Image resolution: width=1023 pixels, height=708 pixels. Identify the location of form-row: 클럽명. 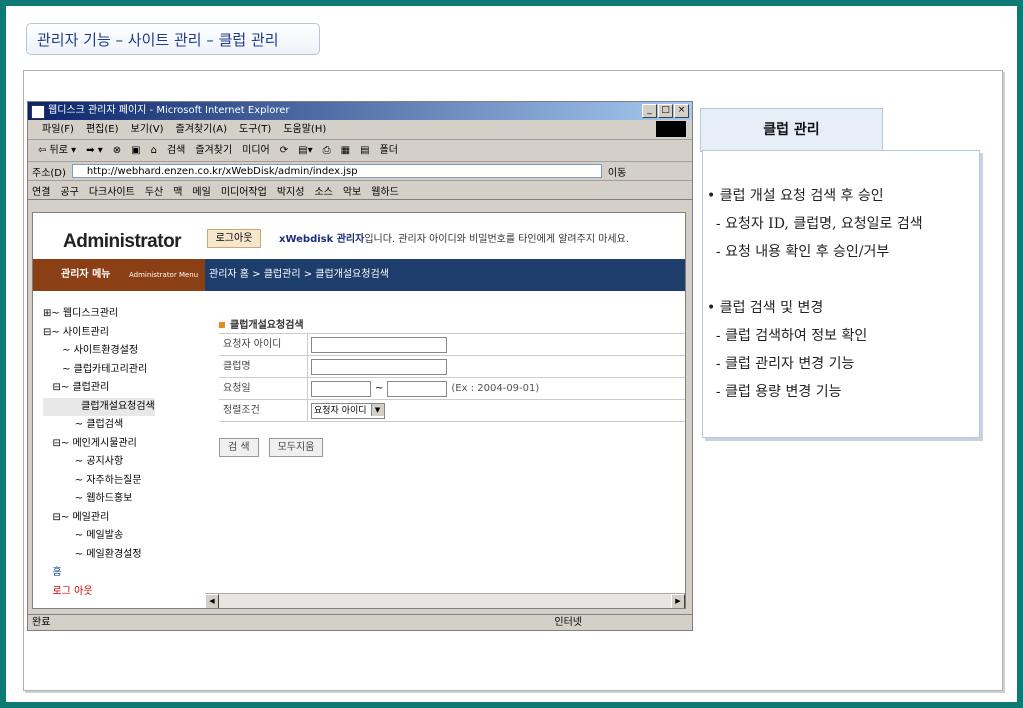
(452, 367).